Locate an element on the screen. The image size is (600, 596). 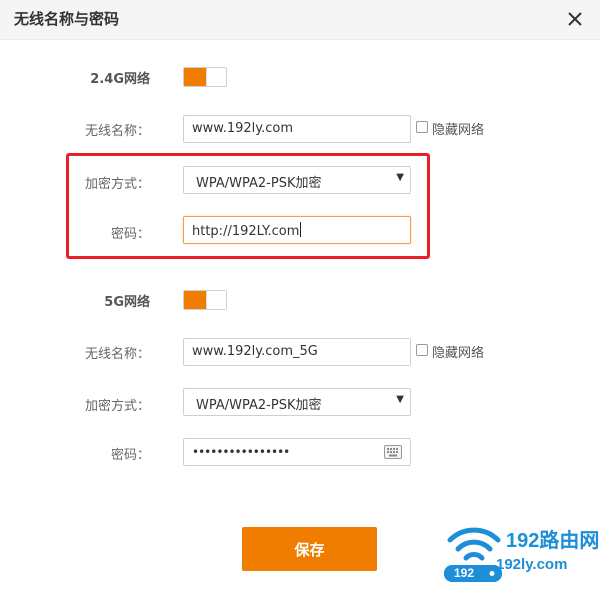
band-5-hide-checkbox is located at coordinates (422, 350).